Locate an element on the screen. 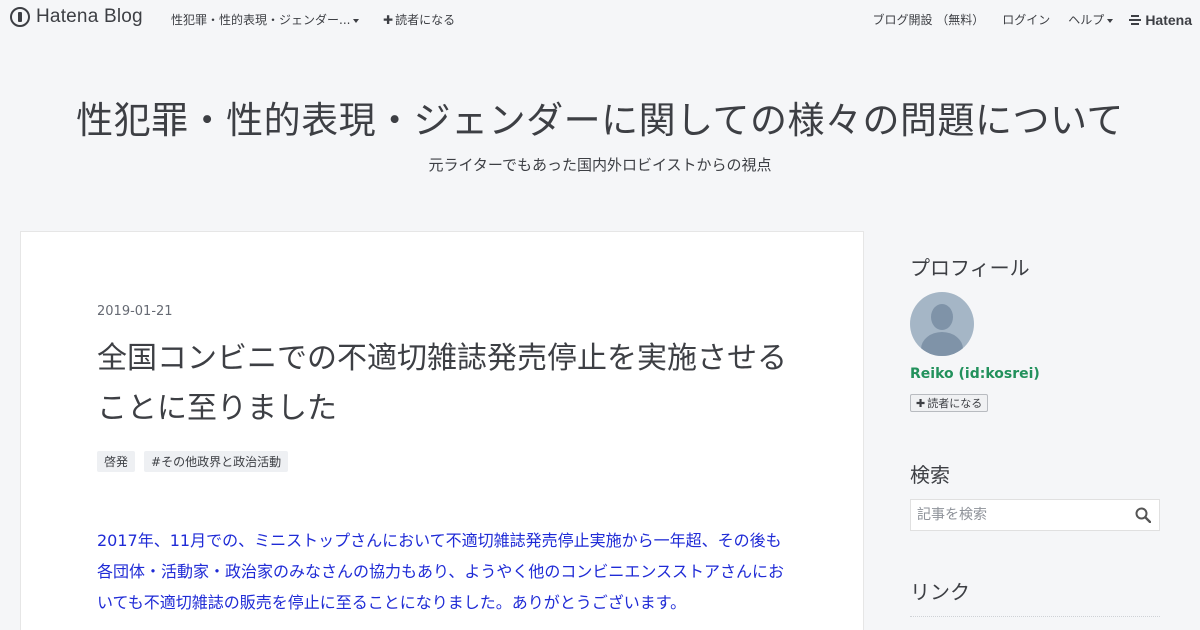  blog-title: 性犯罪・性的表現・ジェンダーに関しての様々の問題について is located at coordinates (600, 117).